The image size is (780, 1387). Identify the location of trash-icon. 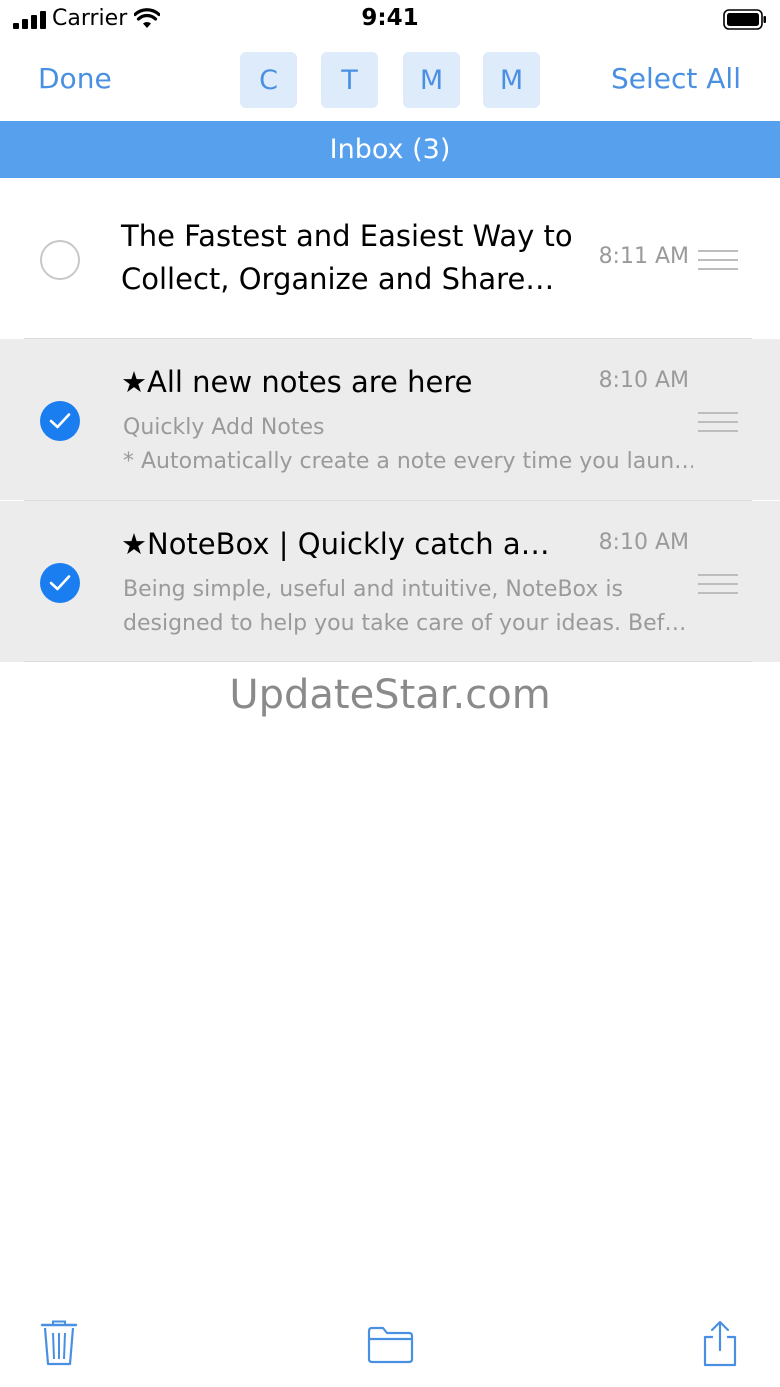
(59, 1343).